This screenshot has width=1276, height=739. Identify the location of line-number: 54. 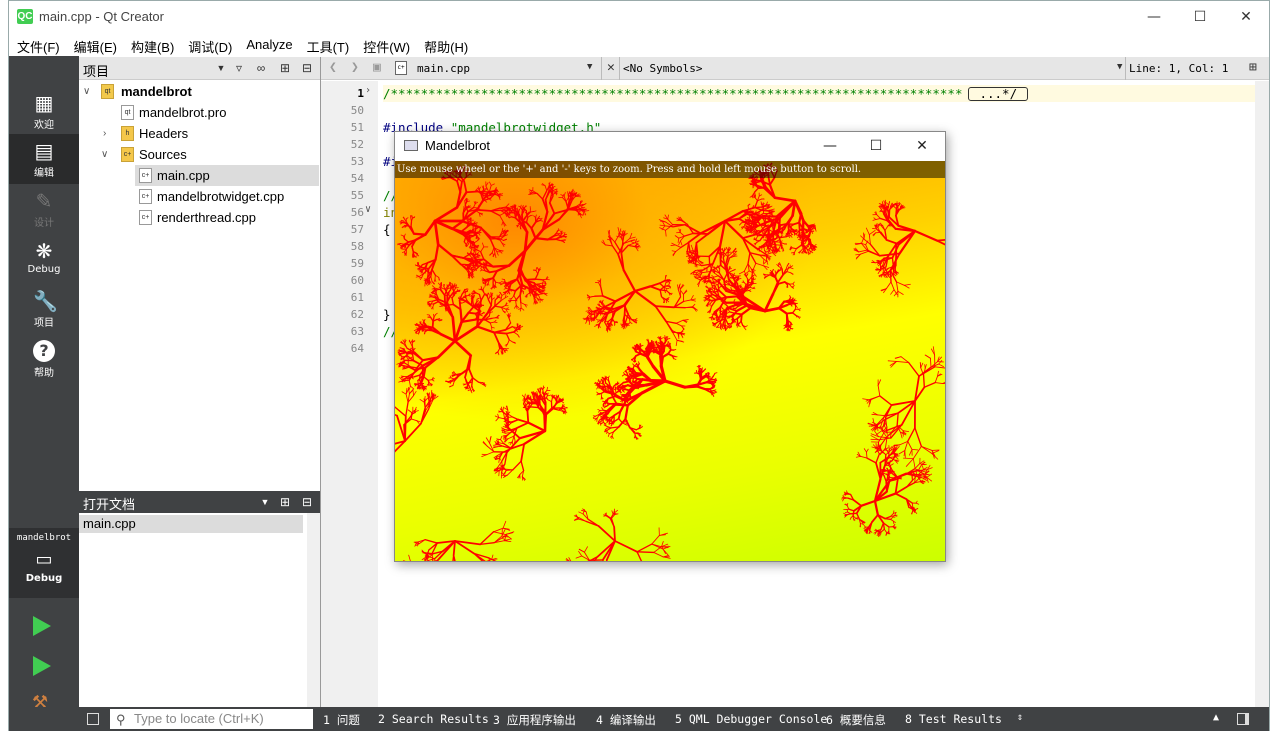
(357, 178).